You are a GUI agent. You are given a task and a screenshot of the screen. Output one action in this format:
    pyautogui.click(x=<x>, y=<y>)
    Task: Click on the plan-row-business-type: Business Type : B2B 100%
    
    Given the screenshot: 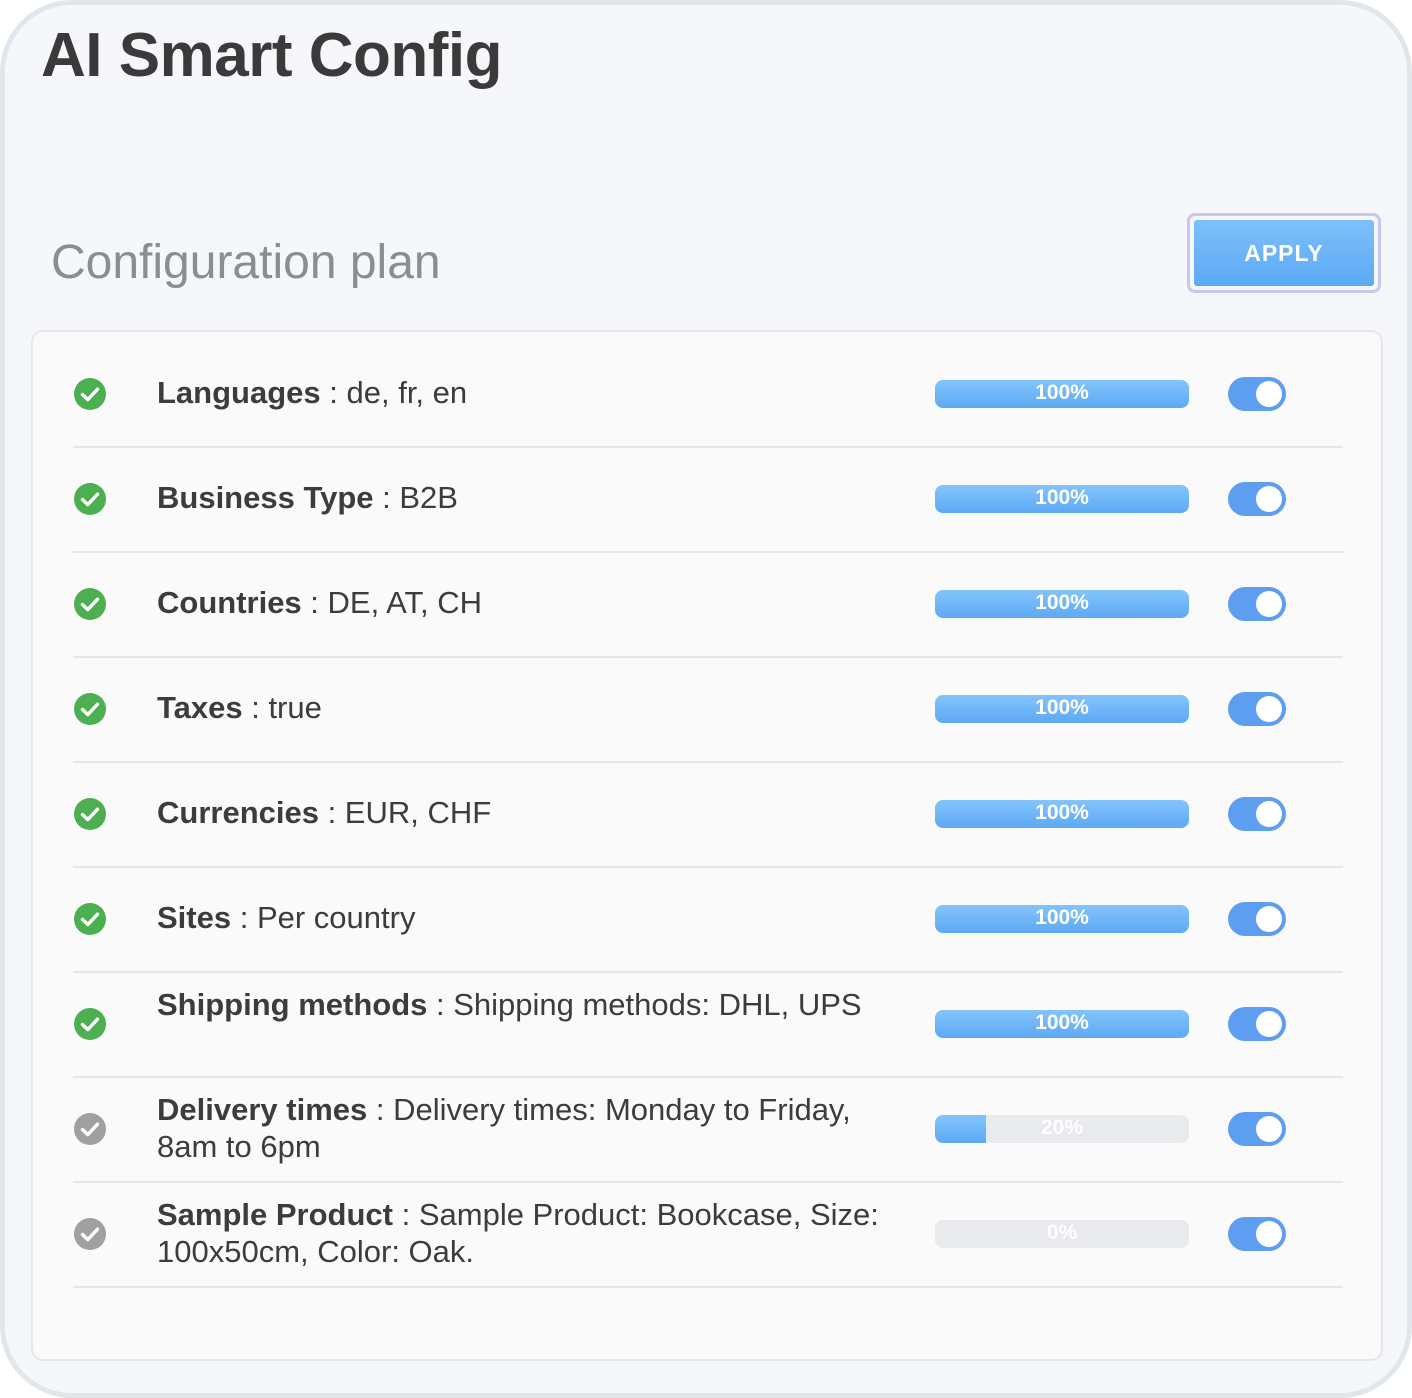 What is the action you would take?
    pyautogui.click(x=708, y=500)
    